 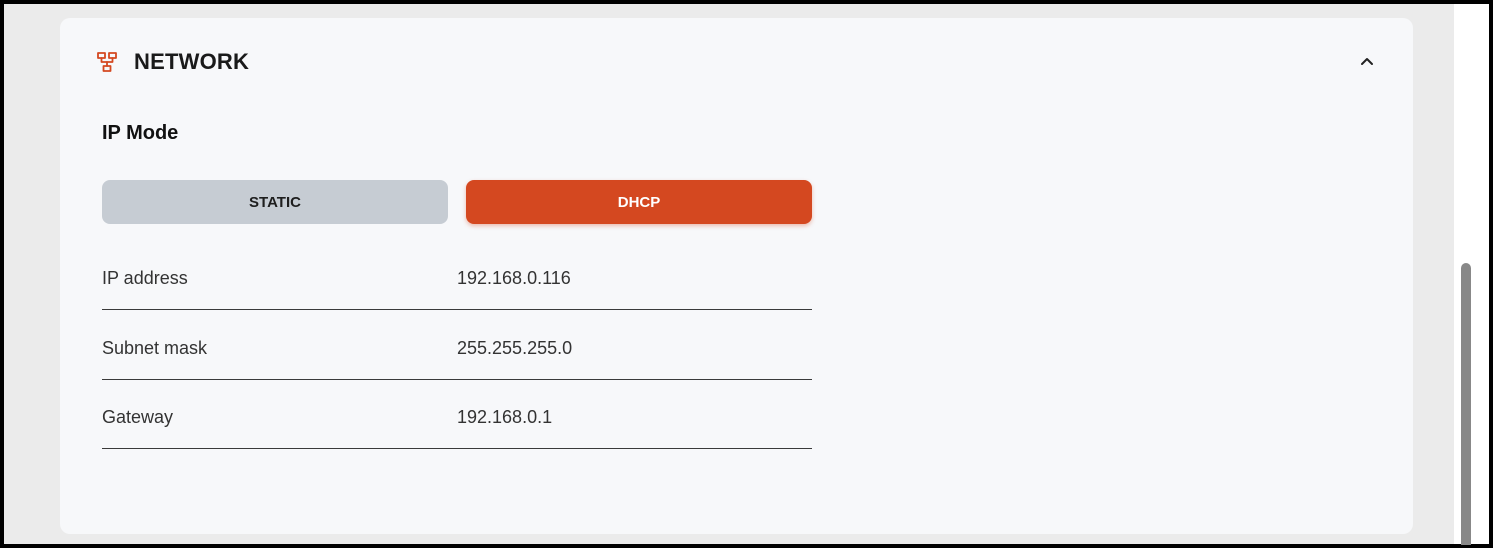 What do you see at coordinates (514, 278) in the screenshot?
I see `ip-address-value: 192.168.0.116` at bounding box center [514, 278].